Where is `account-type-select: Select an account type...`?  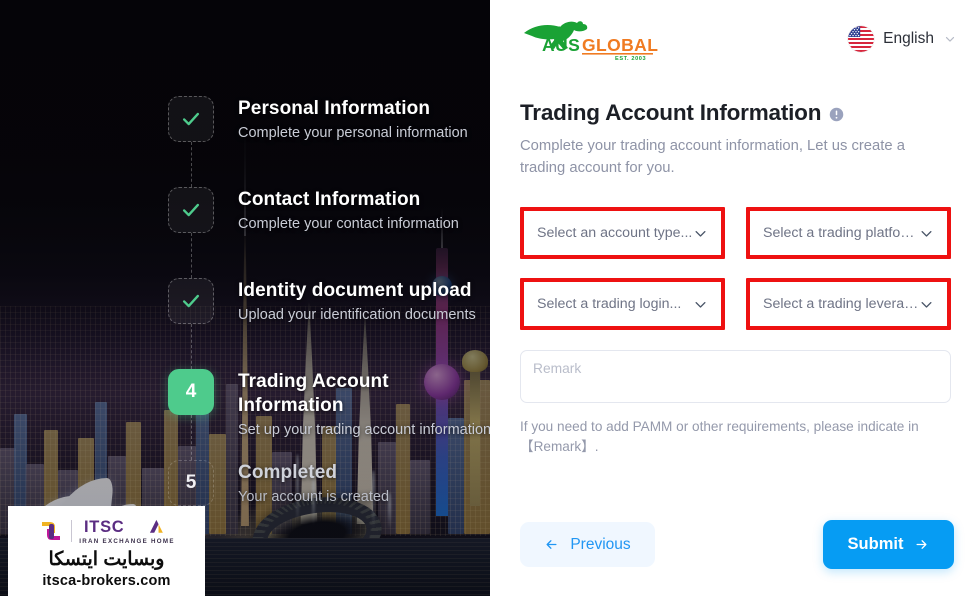 account-type-select: Select an account type... is located at coordinates (622, 233).